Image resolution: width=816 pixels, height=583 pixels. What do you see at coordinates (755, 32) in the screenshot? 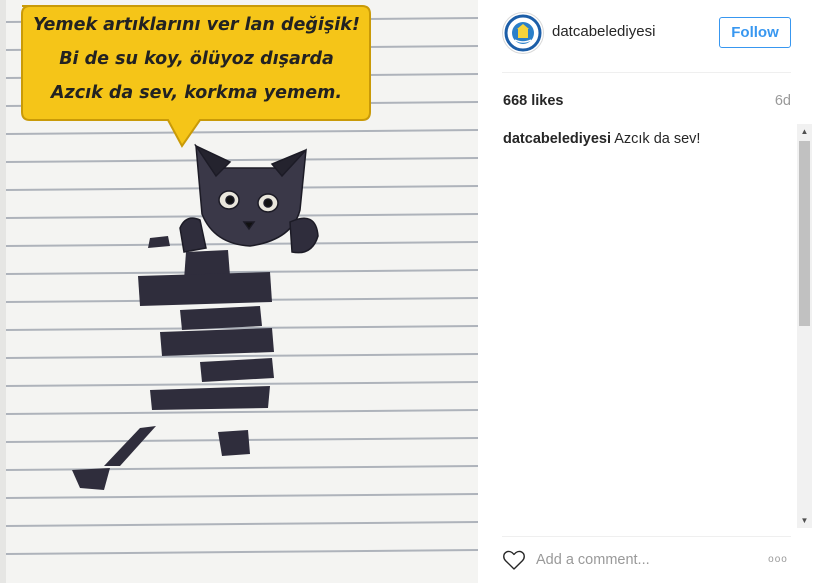
I see `follow-button: Follow` at bounding box center [755, 32].